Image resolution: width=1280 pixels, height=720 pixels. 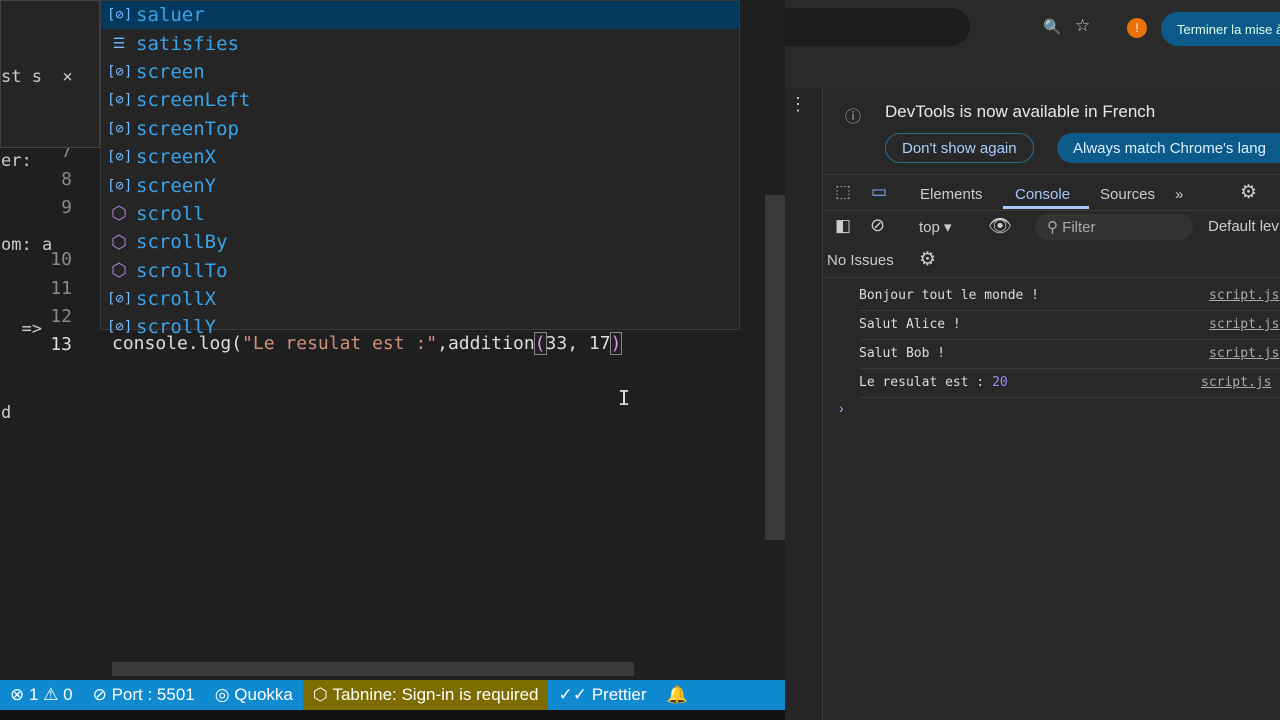 What do you see at coordinates (27, 245) in the screenshot?
I see `tooltip-line: om: a` at bounding box center [27, 245].